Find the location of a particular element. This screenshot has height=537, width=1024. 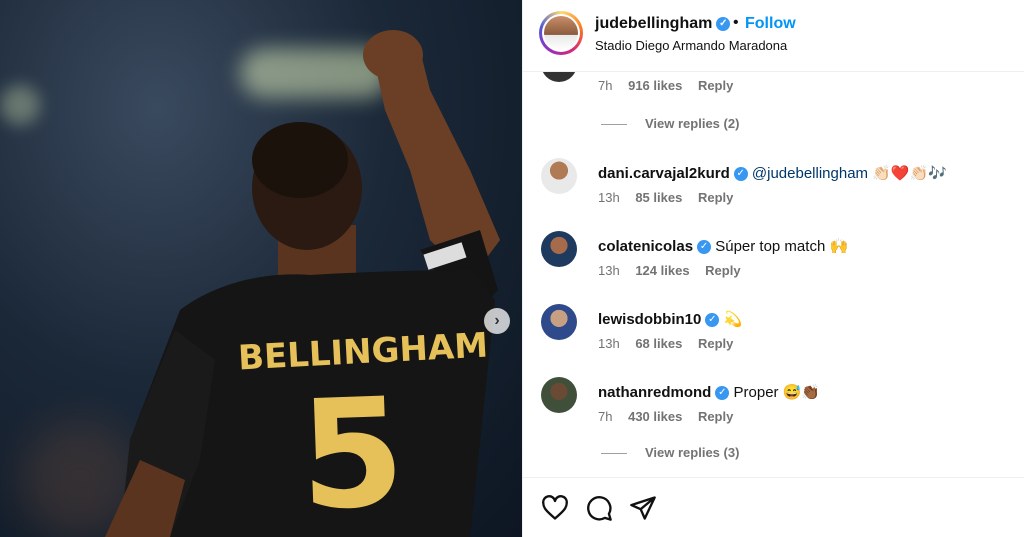

comment-meta: 13h 124 likes Reply is located at coordinates (675, 270).